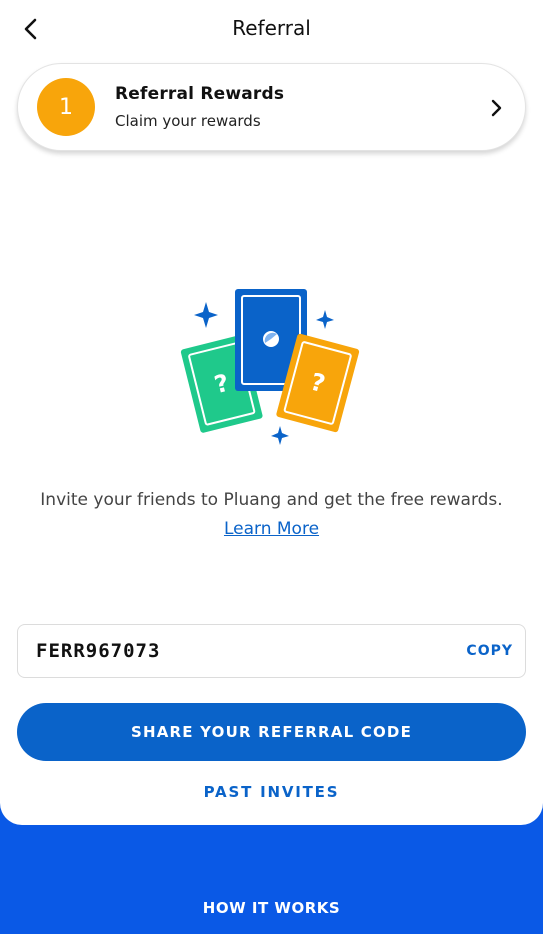 This screenshot has height=934, width=543. I want to click on referral-rewards-card: 1 Referral Rewards Claim your rewards, so click(271, 107).